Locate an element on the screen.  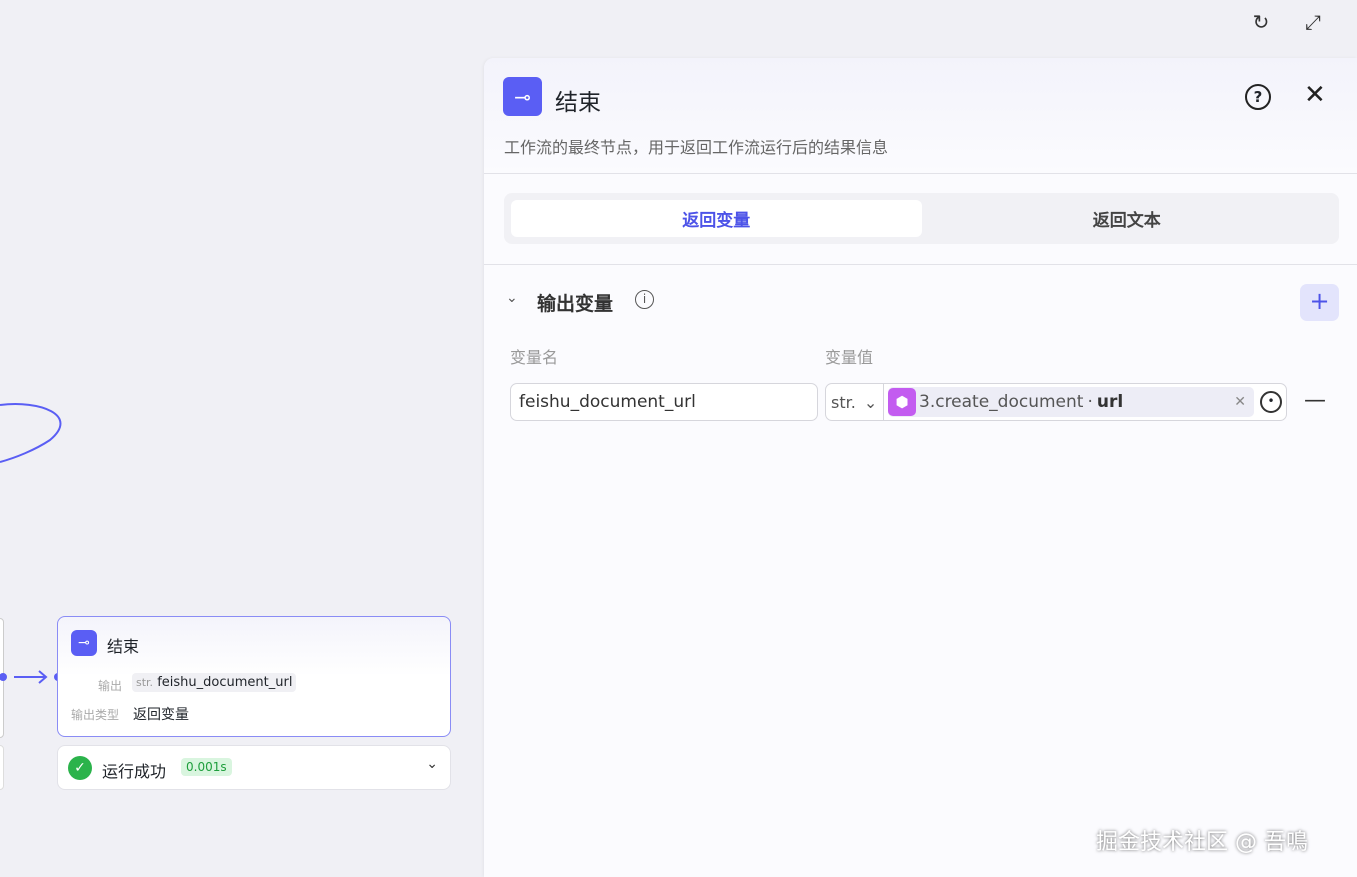
watermark: 掘金技术社区 @ 吾鳴 is located at coordinates (1202, 842).